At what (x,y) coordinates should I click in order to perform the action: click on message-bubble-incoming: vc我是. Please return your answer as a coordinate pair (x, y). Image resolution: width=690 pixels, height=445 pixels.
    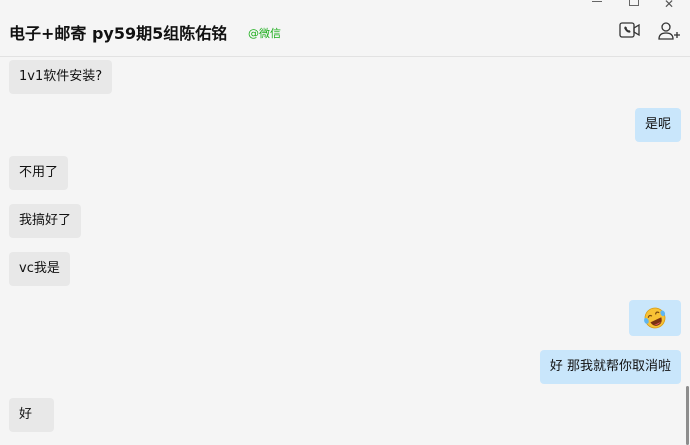
    Looking at the image, I should click on (39, 269).